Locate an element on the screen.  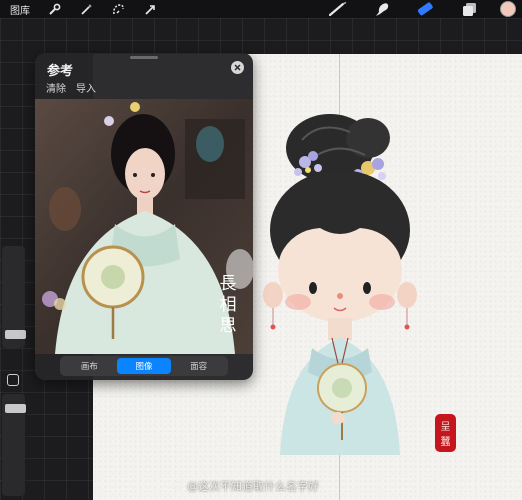
close-icon is located at coordinates (237, 67).